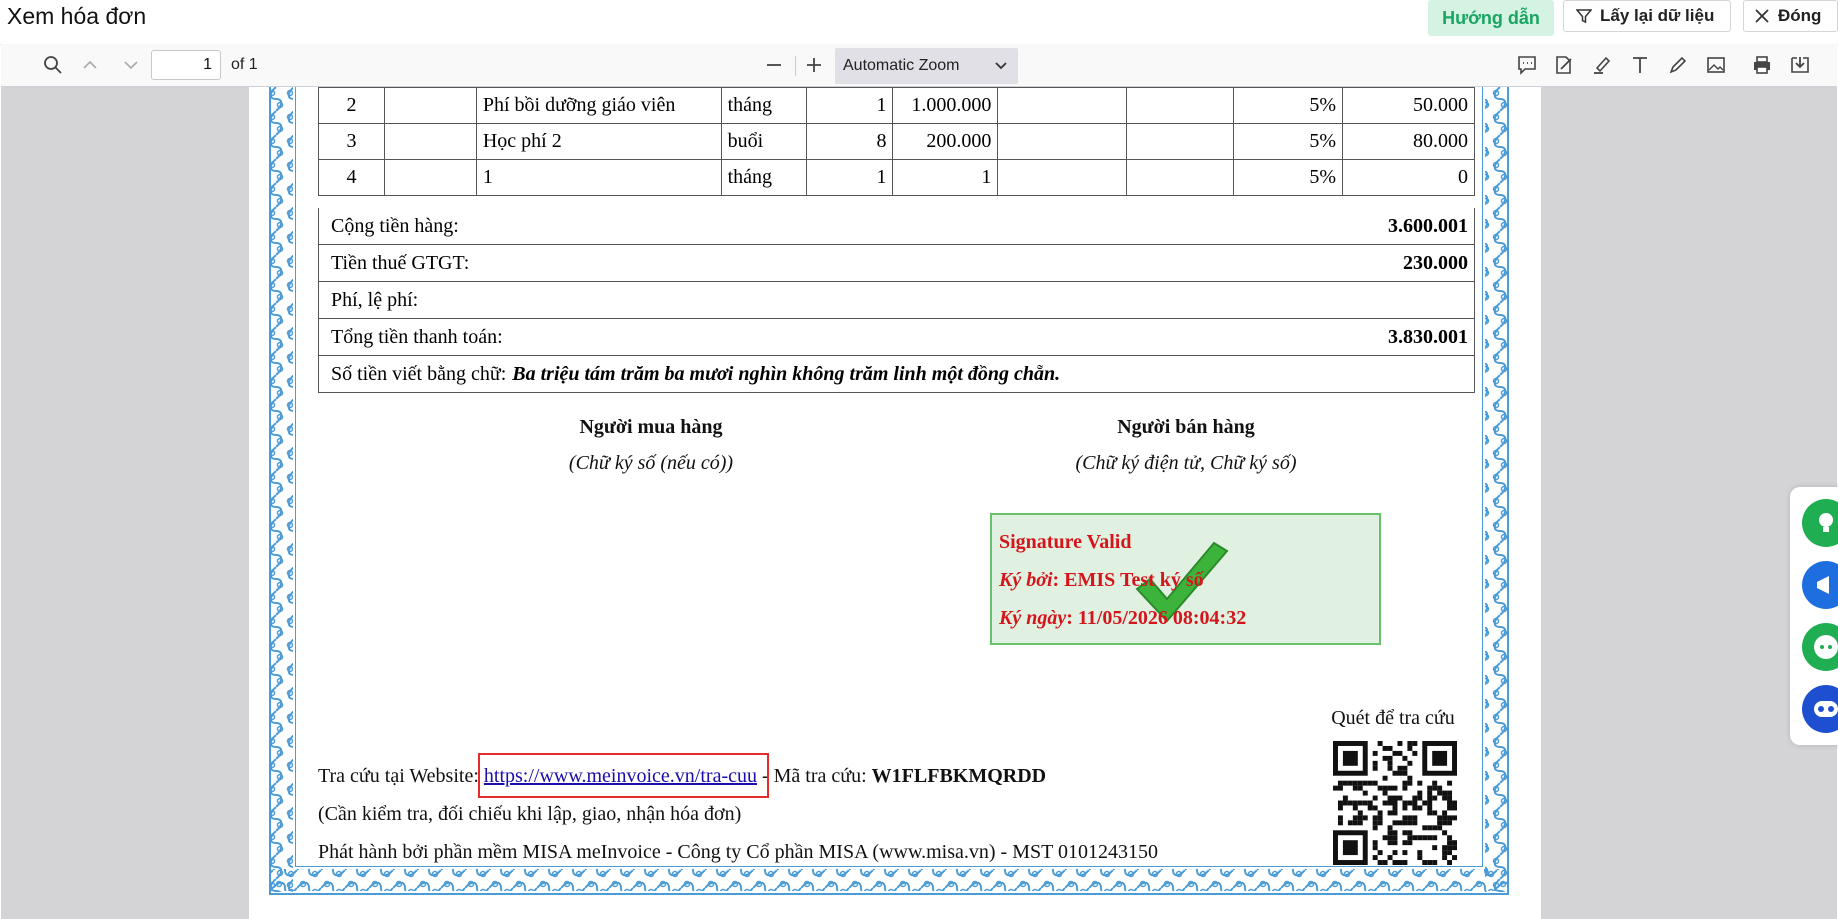  I want to click on cell-qty: 8, so click(849, 141).